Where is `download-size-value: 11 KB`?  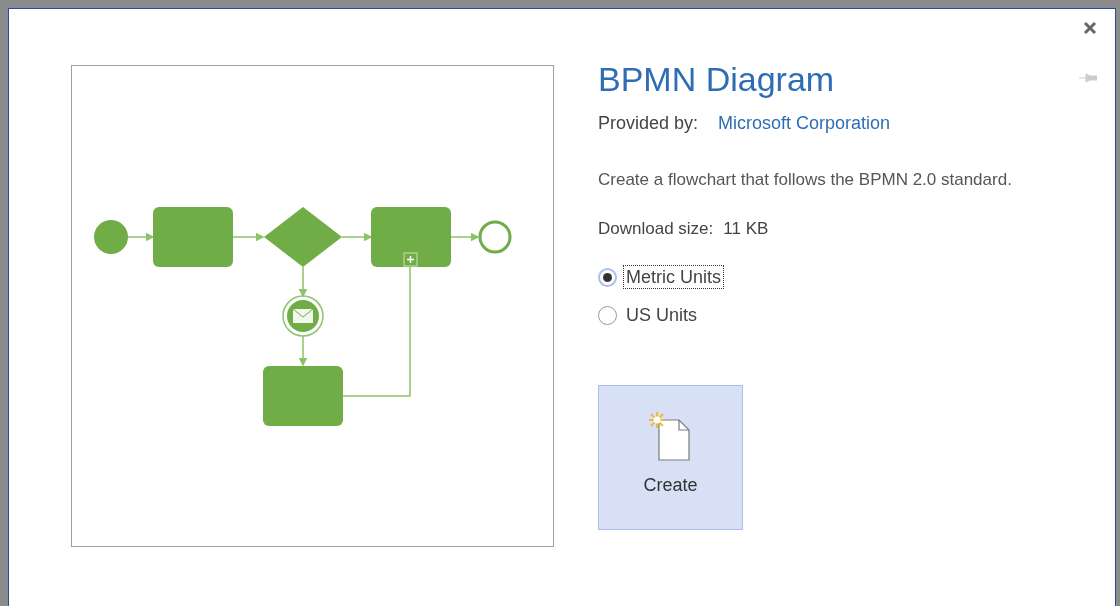
download-size-value: 11 KB is located at coordinates (746, 229).